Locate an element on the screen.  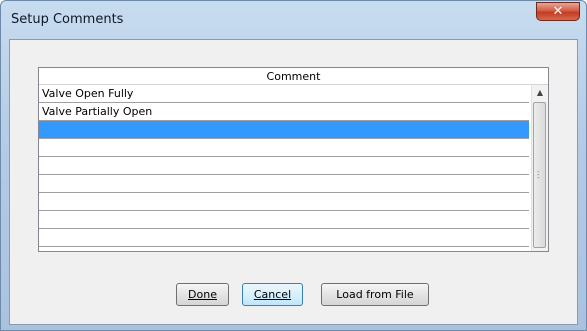
cancel-label: Cancel is located at coordinates (272, 294).